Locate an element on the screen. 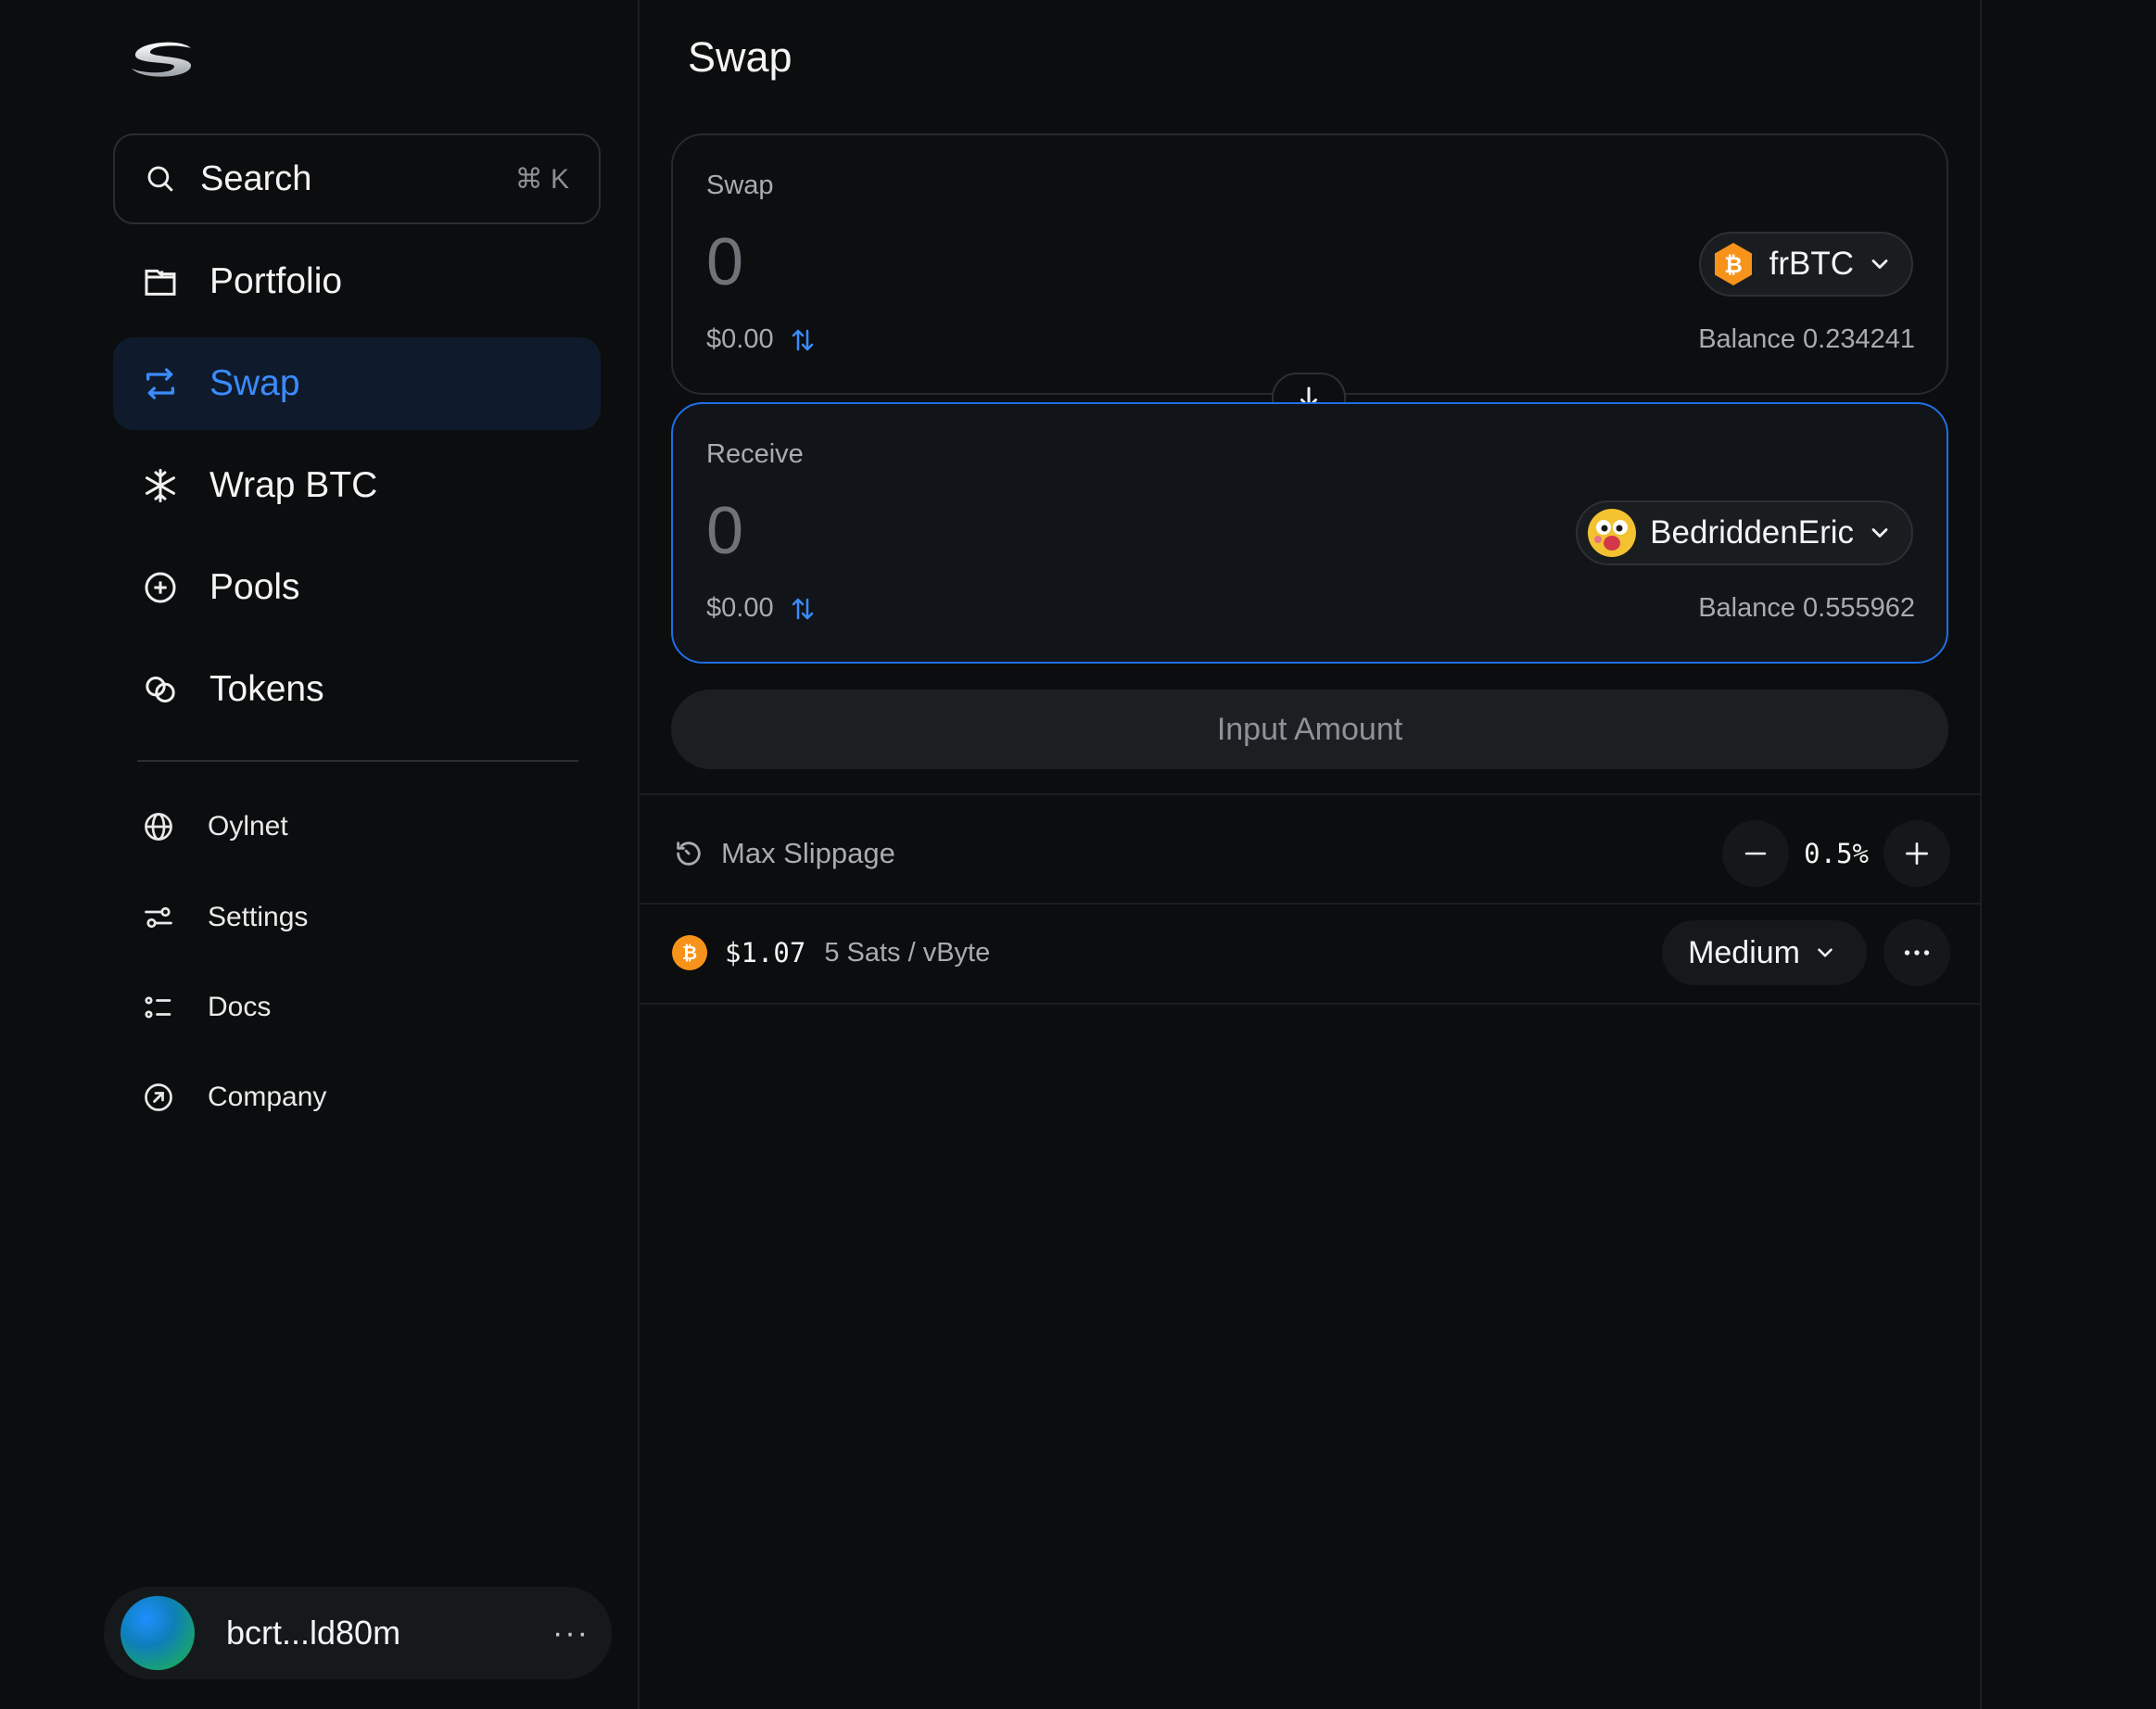 Image resolution: width=2156 pixels, height=1709 pixels. plus-icon is located at coordinates (1917, 853).